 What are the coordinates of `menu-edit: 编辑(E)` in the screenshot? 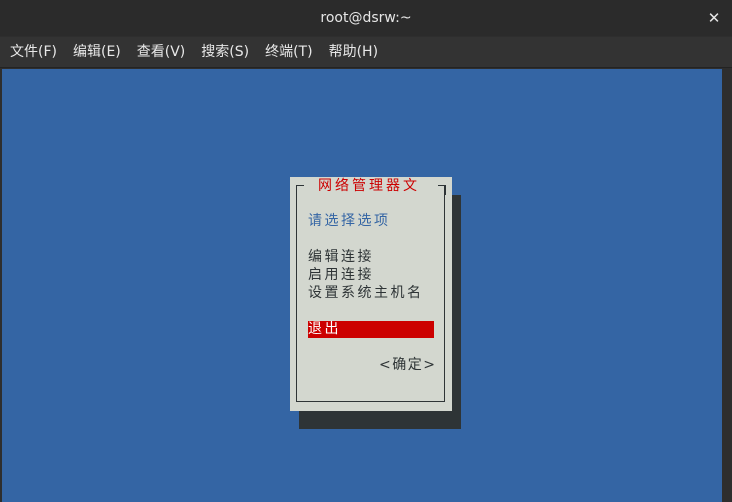 It's located at (97, 52).